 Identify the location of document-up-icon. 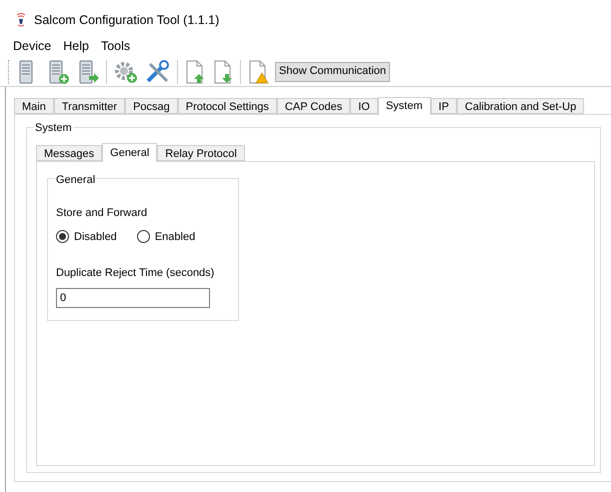
(195, 72).